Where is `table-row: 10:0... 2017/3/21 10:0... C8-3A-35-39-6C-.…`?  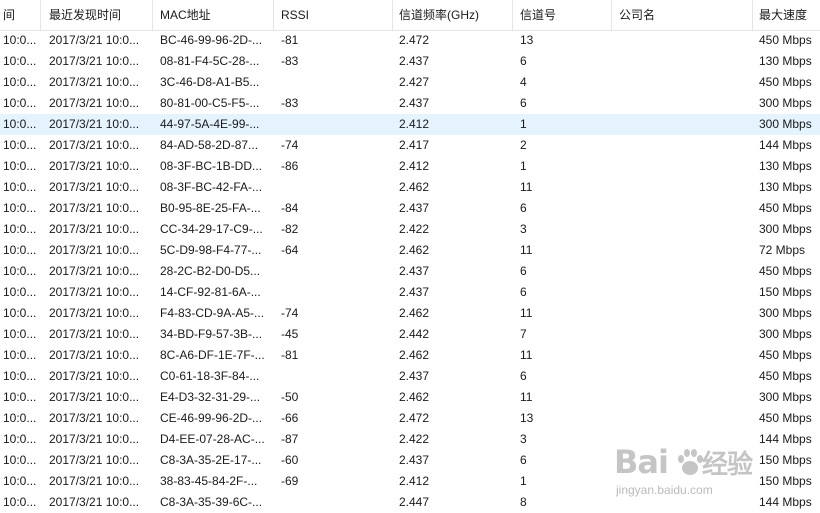 table-row: 10:0... 2017/3/21 10:0... C8-3A-35-39-6C-.… is located at coordinates (410, 502).